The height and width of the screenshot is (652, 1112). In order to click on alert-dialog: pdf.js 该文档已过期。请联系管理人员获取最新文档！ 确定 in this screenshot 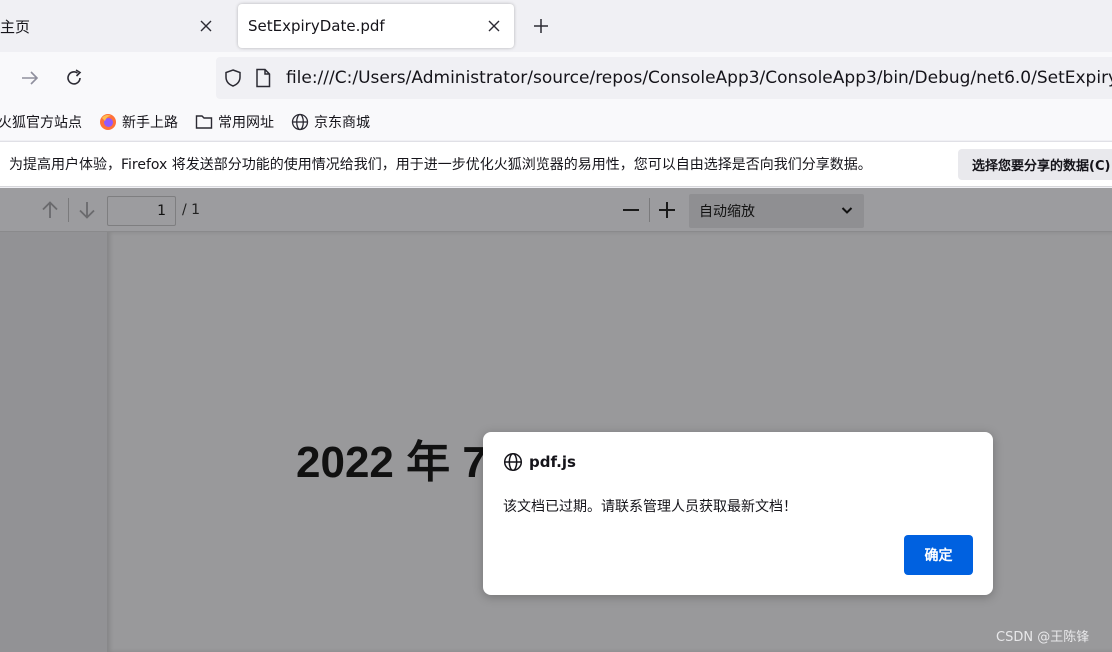, I will do `click(738, 513)`.